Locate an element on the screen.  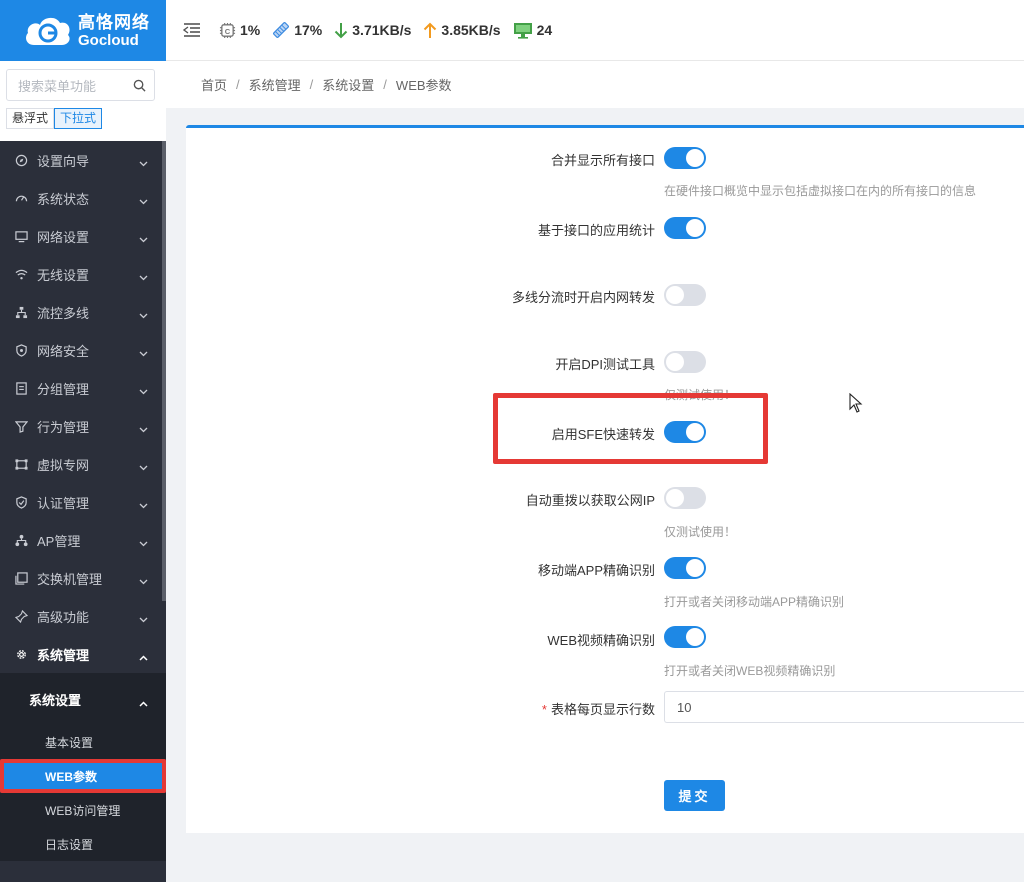
sidebar-item-system-status: 系统状态 is located at coordinates (83, 198).